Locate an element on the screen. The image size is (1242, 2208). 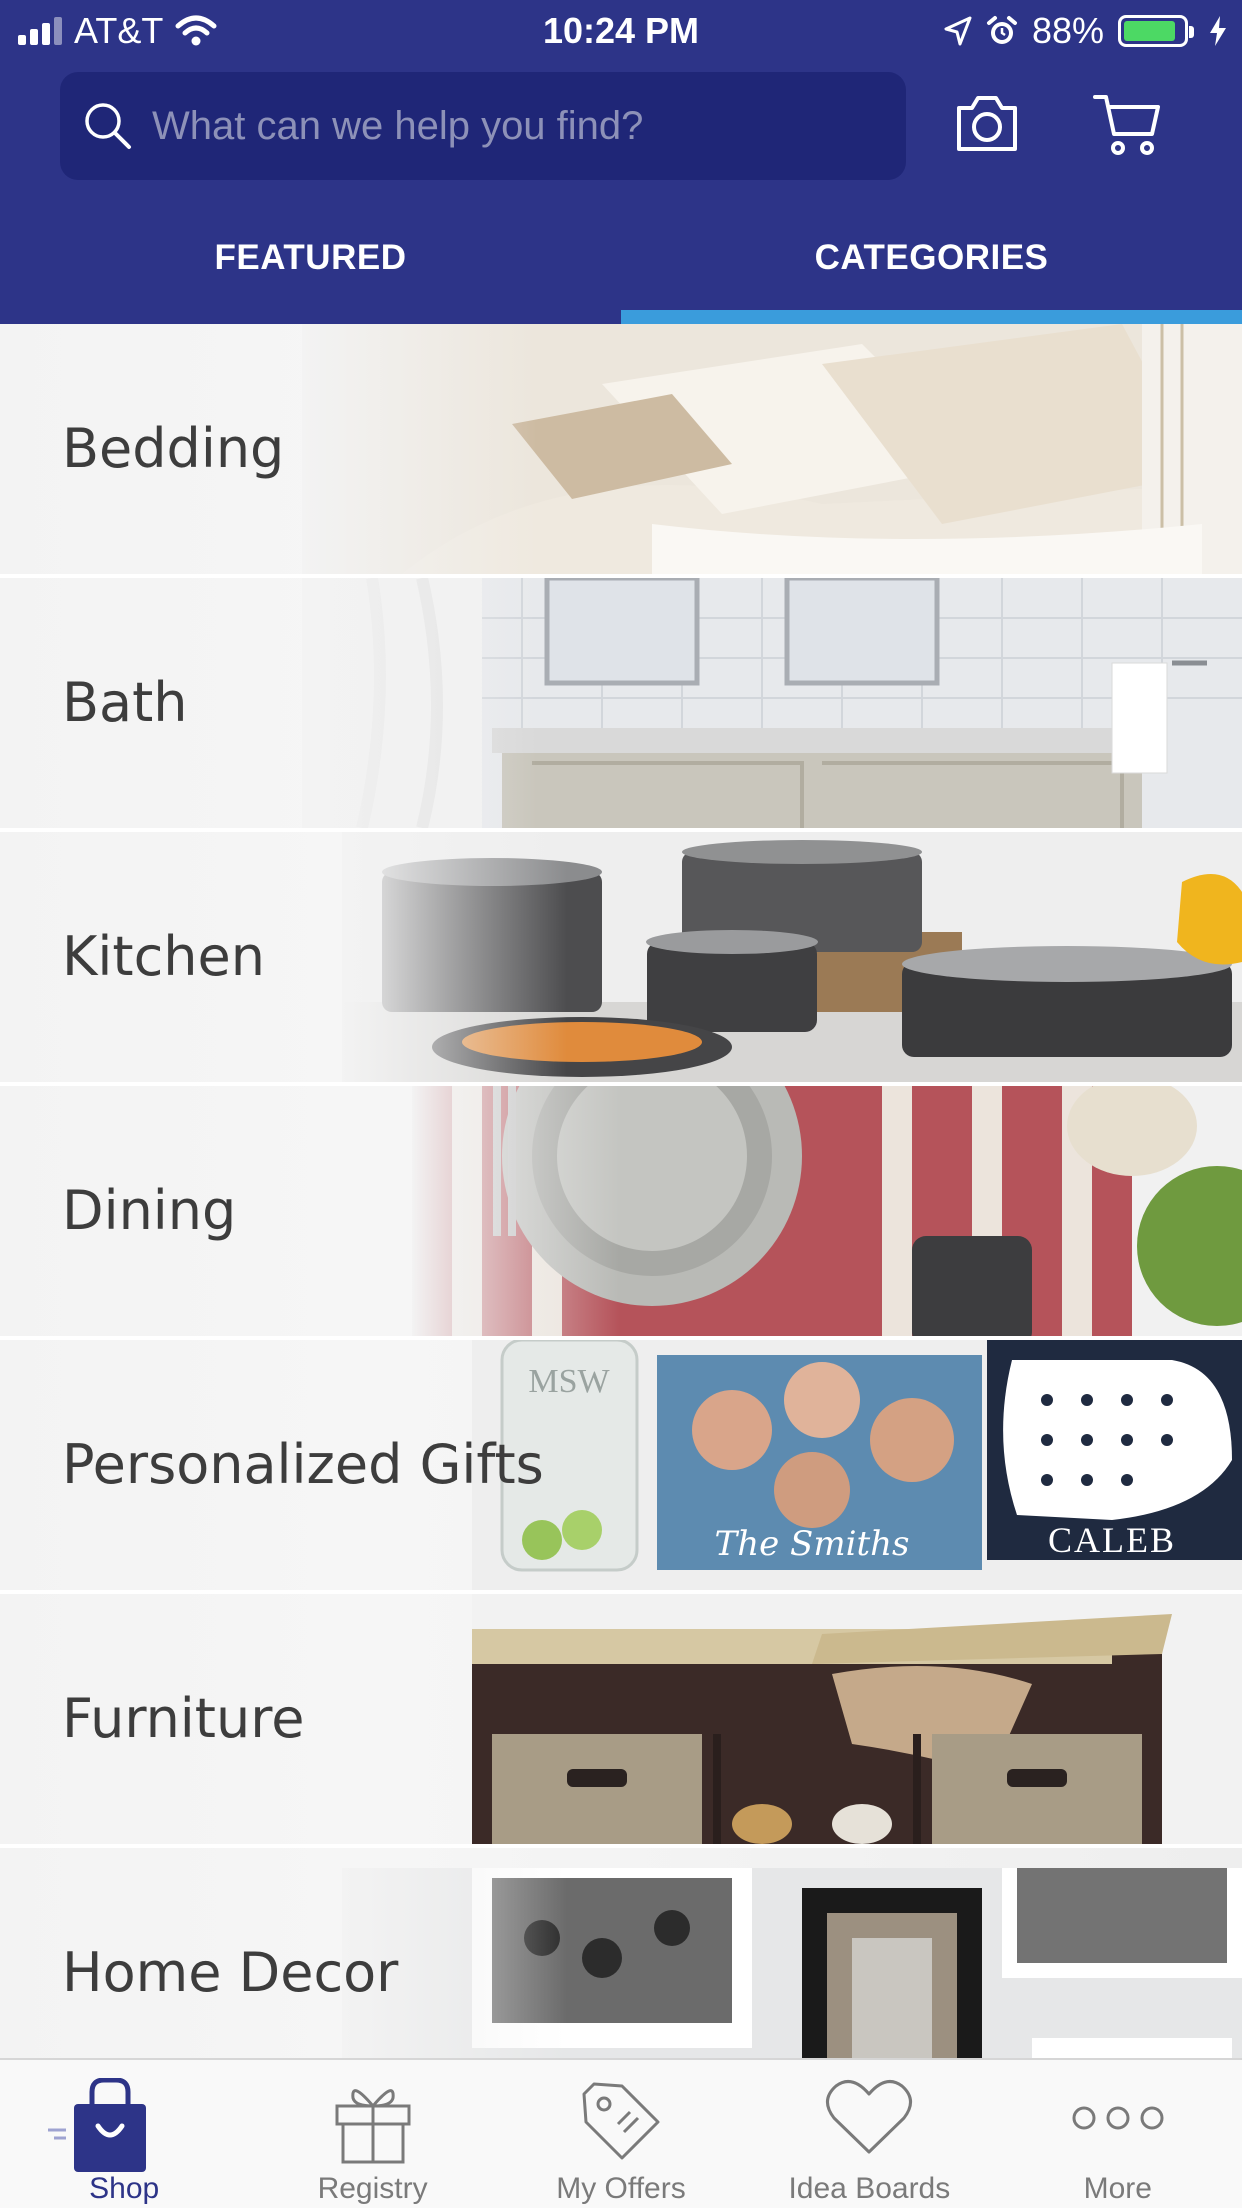
battery-icon is located at coordinates (1156, 31).